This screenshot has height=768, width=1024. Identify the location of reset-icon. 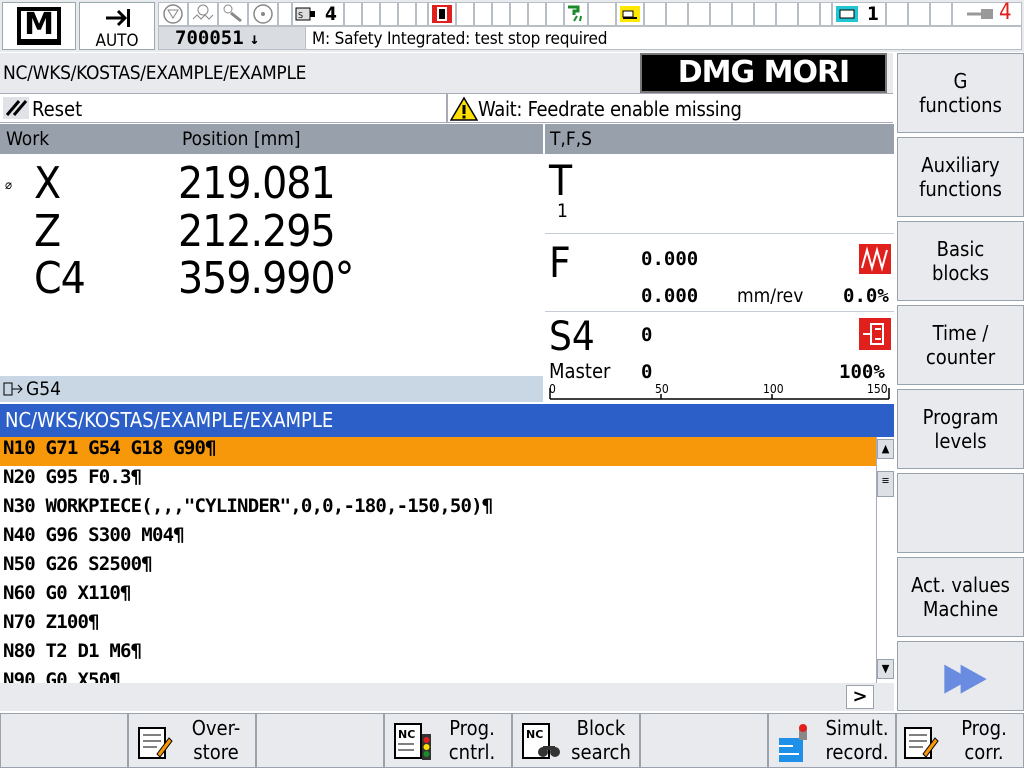
(16, 108).